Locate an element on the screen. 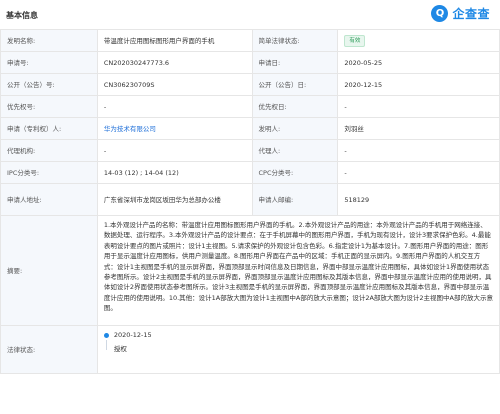 The image size is (500, 414). value-applicant-zip: 518129 is located at coordinates (419, 199).